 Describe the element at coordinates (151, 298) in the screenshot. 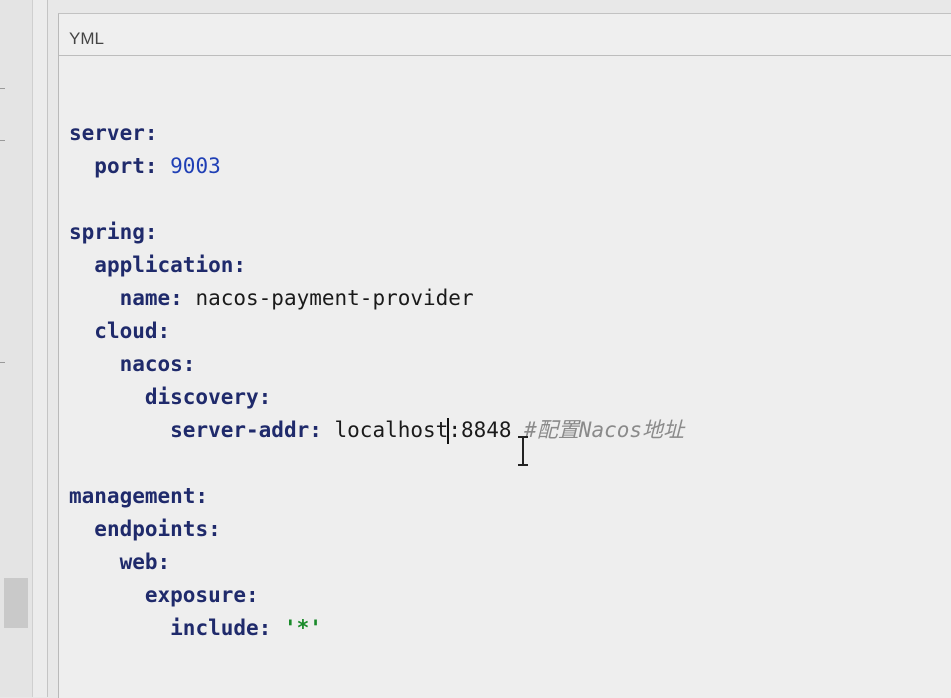

I see `yaml-key: name:` at that location.